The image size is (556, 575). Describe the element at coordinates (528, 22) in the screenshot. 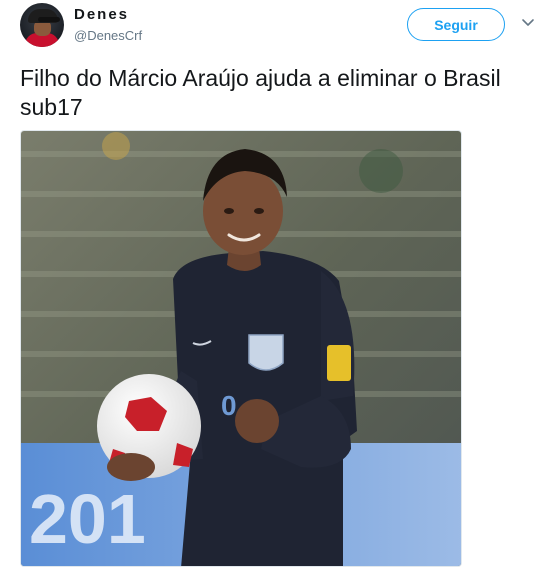

I see `chevron-down-icon` at that location.